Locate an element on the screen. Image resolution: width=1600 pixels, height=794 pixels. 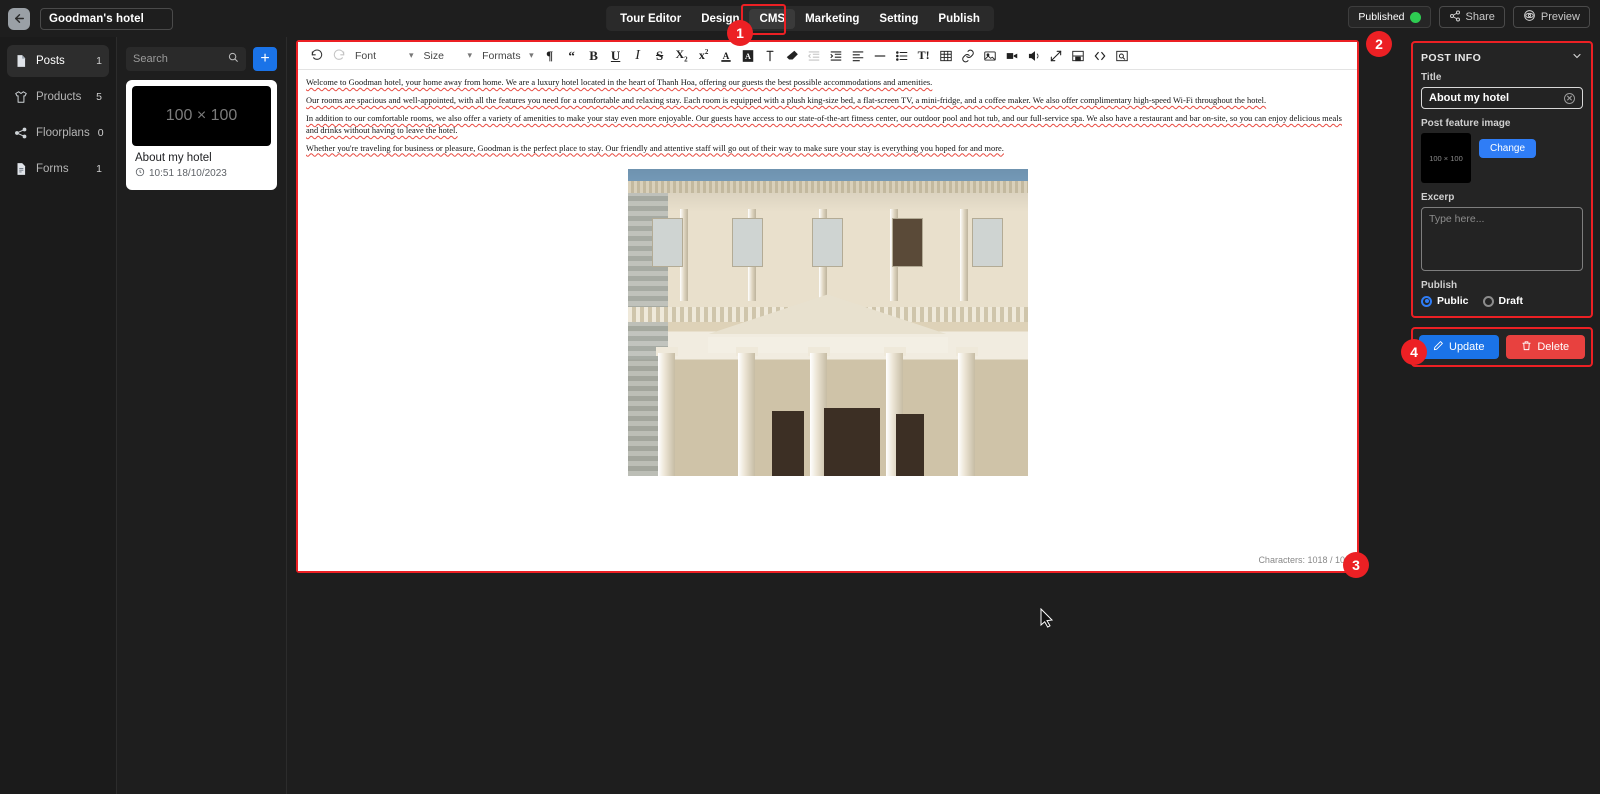
add-post-button: + is located at coordinates (265, 59).